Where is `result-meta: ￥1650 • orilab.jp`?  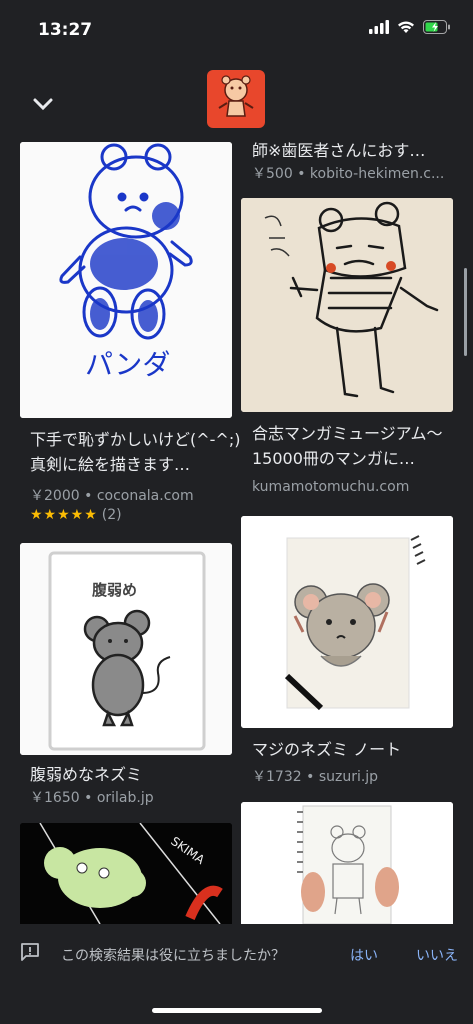
result-meta: ￥1650 • orilab.jp is located at coordinates (137, 797).